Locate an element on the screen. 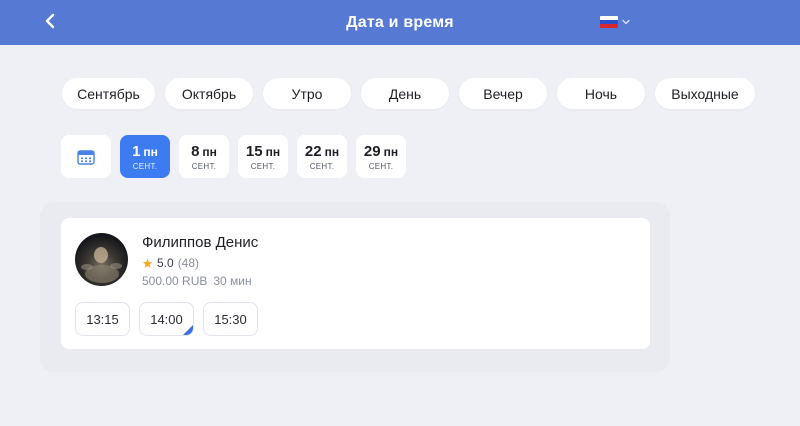 This screenshot has width=800, height=426. slot-time: 15:30 is located at coordinates (230, 319).